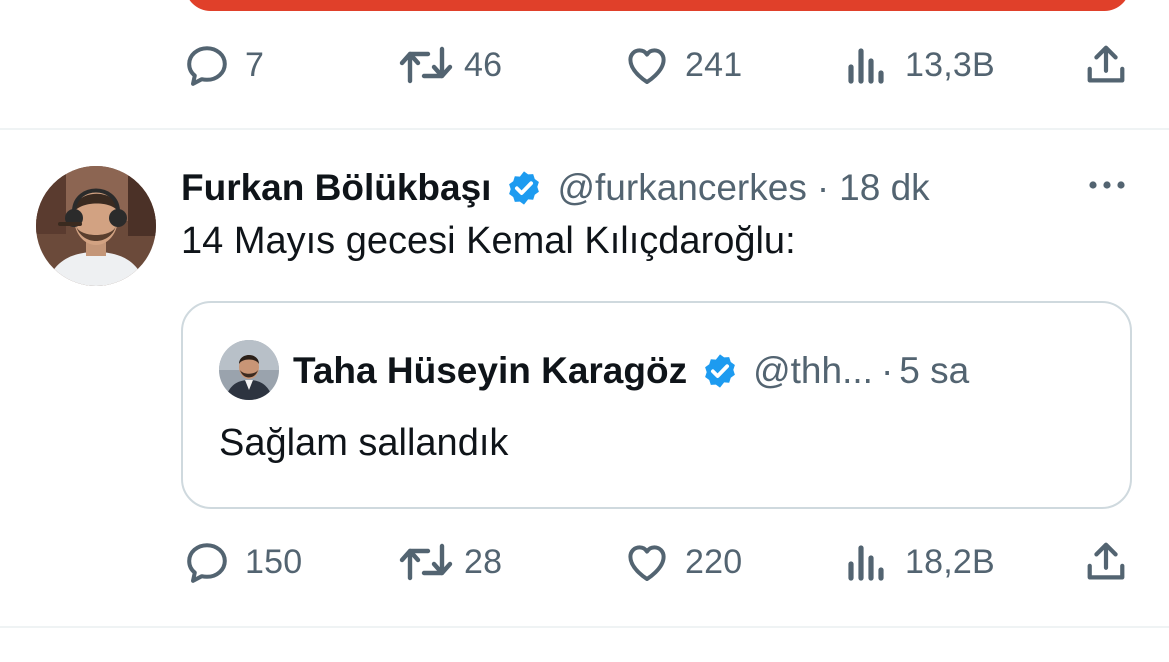 This screenshot has height=662, width=1169. I want to click on repost-button: 28, so click(450, 562).